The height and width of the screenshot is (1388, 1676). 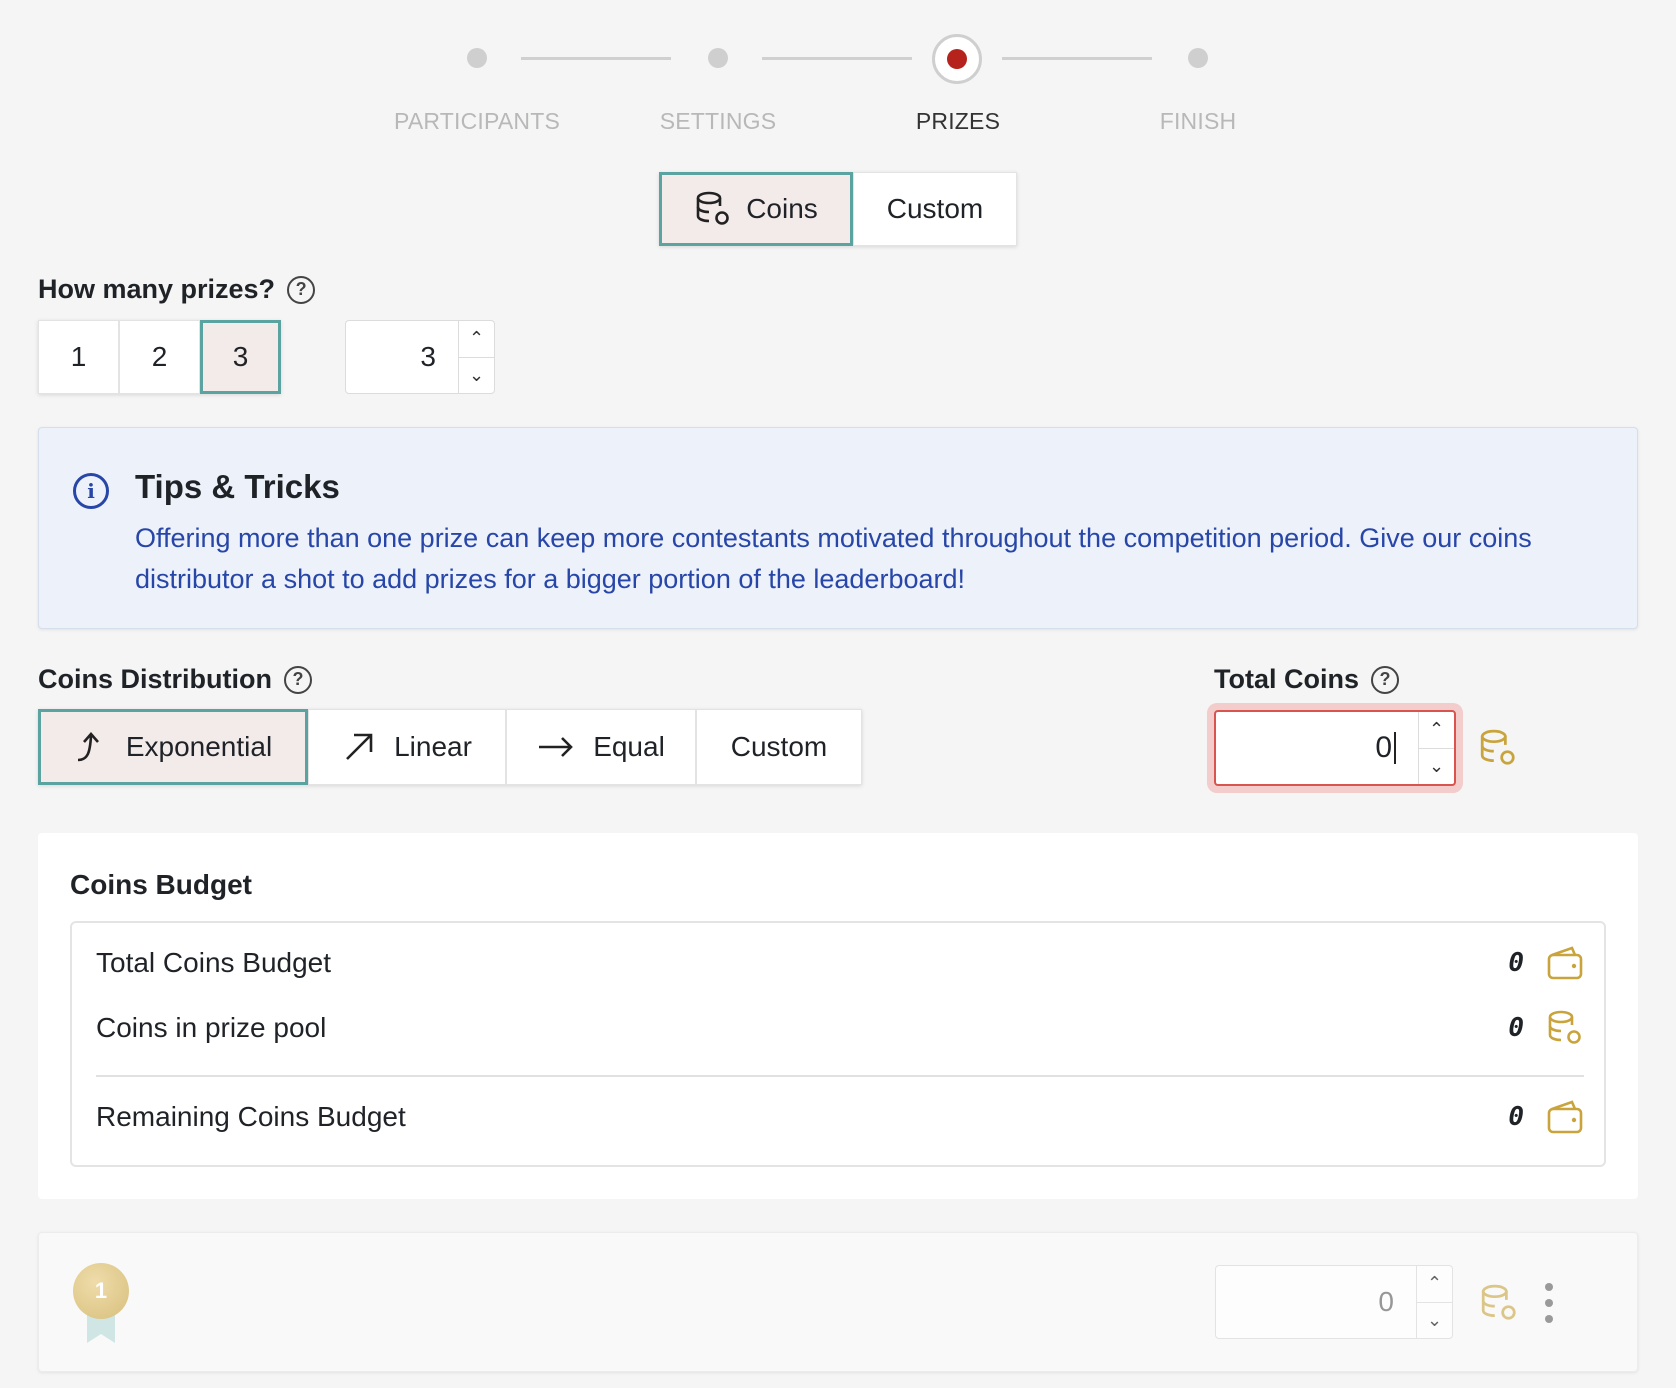 I want to click on curved-arrow-icon, so click(x=88, y=747).